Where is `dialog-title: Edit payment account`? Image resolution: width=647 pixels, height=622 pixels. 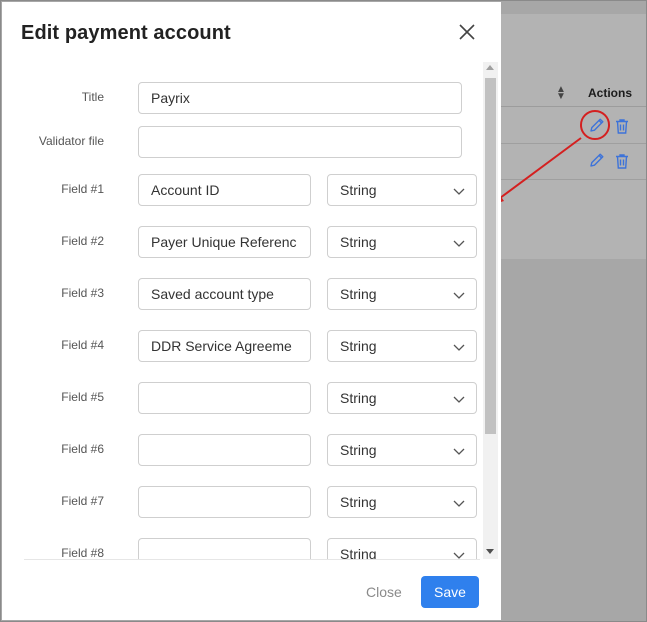
dialog-title: Edit payment account is located at coordinates (126, 33).